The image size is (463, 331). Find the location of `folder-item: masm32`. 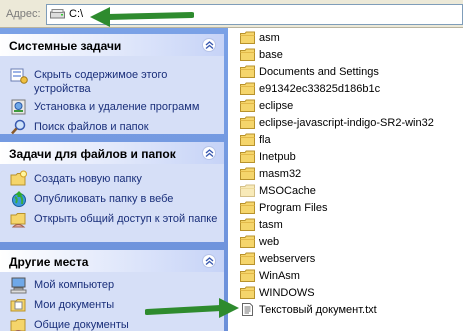

folder-item: masm32 is located at coordinates (350, 174).